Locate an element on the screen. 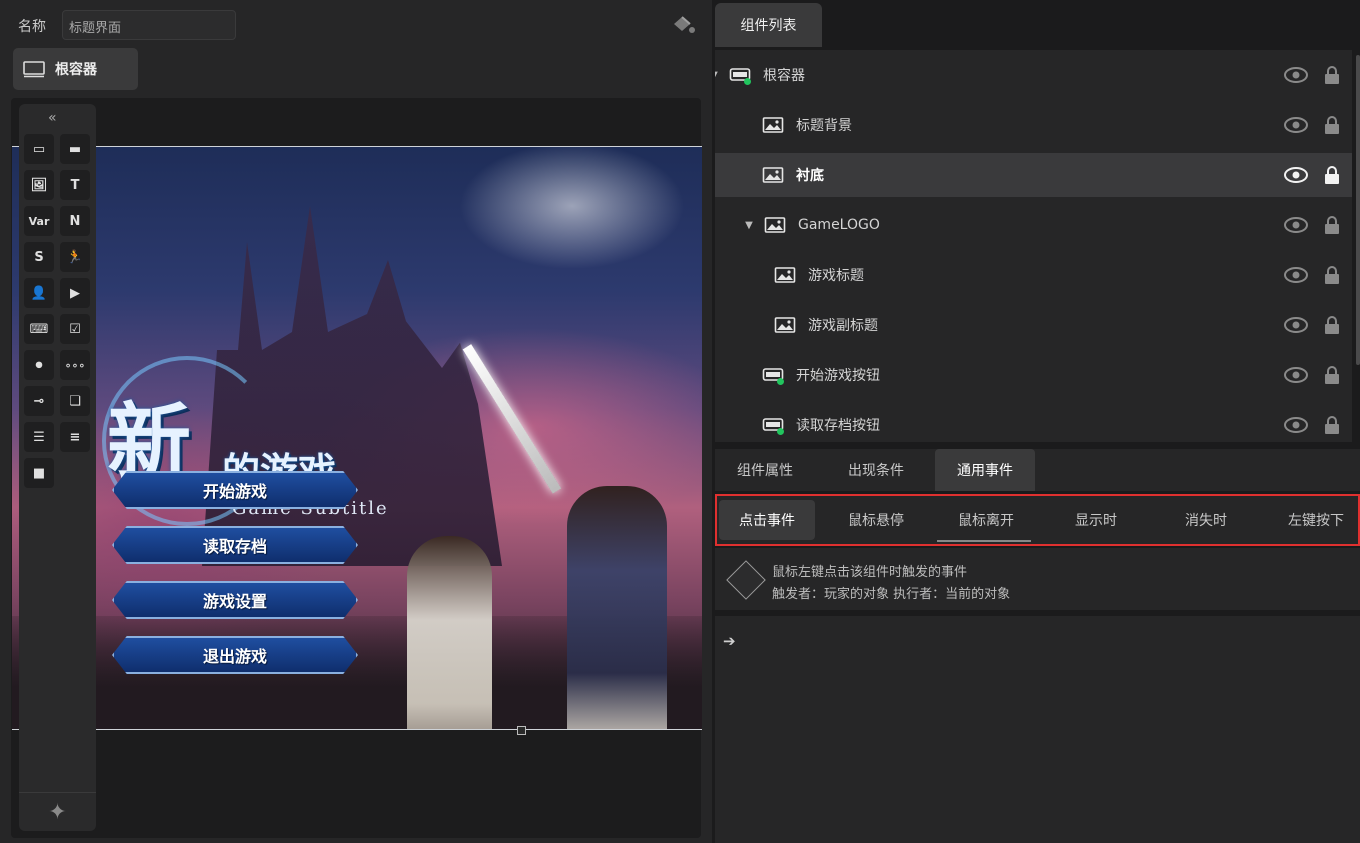 The width and height of the screenshot is (1360, 843). arrow-right-icon: ➔ is located at coordinates (729, 641).